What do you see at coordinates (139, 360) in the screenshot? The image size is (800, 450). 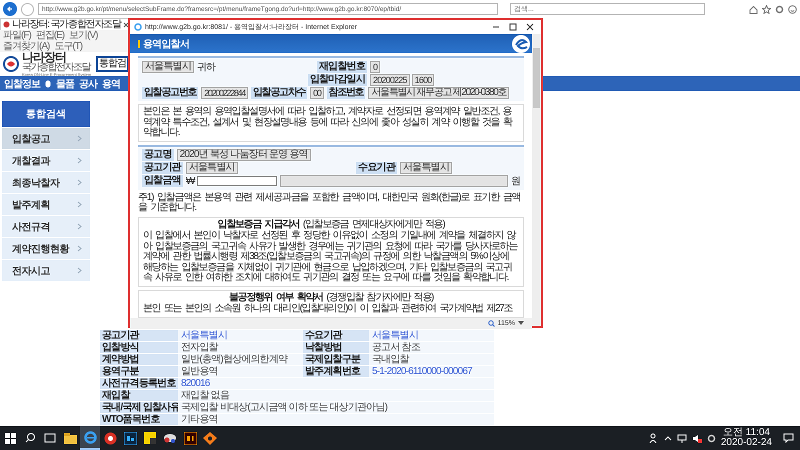 I see `table-header-cell: 계약방법` at bounding box center [139, 360].